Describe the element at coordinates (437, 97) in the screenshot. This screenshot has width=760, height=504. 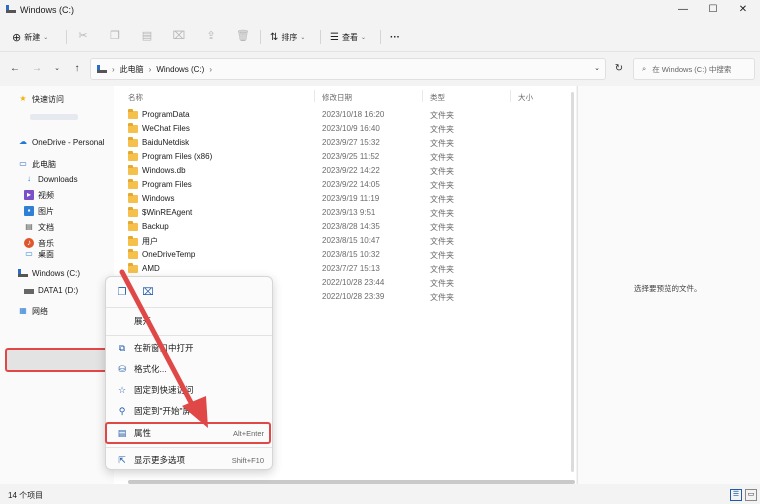
I see `column-header-type: 类型` at that location.